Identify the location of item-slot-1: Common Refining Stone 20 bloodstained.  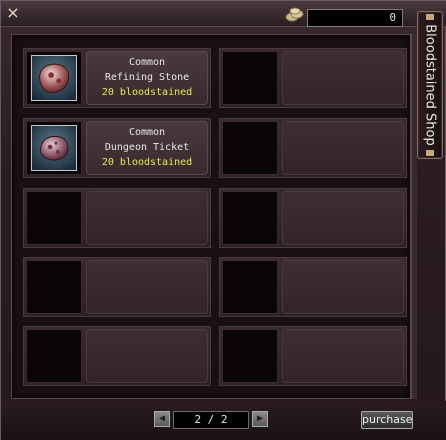
(117, 78).